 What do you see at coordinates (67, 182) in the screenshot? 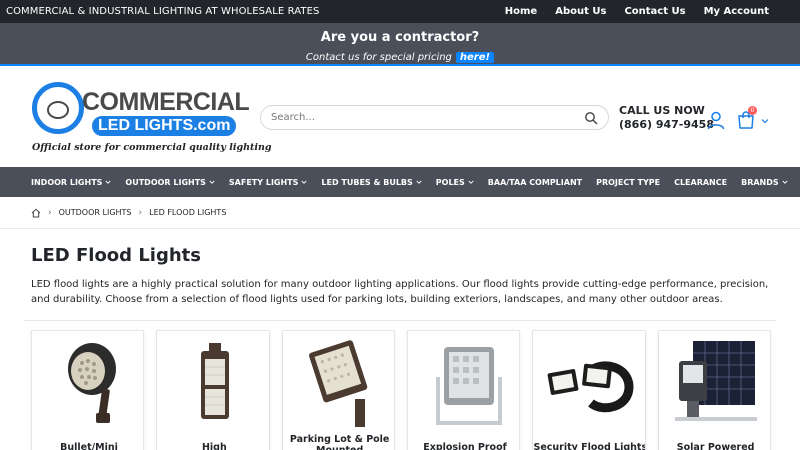
I see `nav-item-label: INDOOR LIGHTS` at bounding box center [67, 182].